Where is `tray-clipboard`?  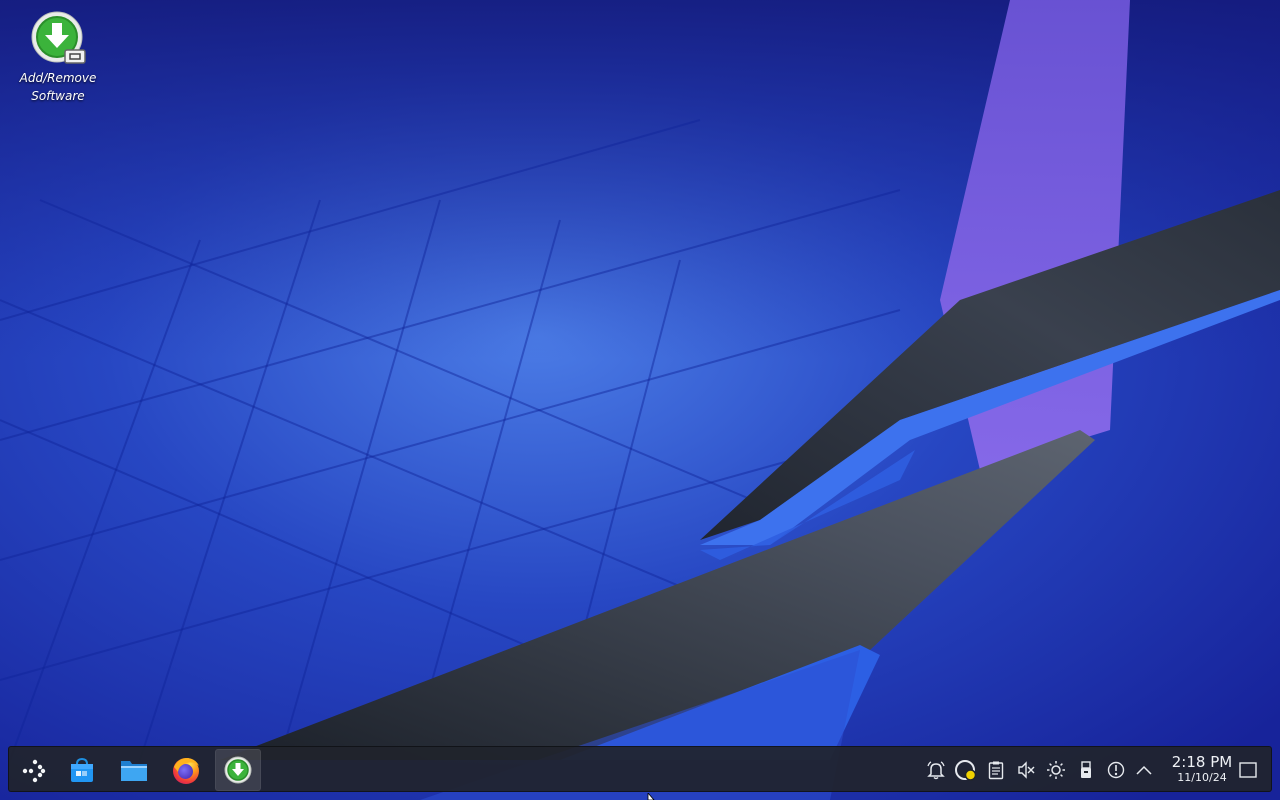
tray-clipboard is located at coordinates (996, 770).